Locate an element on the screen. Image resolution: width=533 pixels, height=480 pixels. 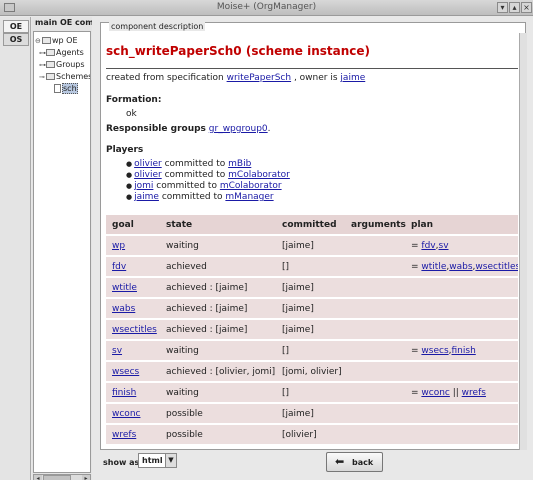
goal-link: sv is located at coordinates (117, 351).